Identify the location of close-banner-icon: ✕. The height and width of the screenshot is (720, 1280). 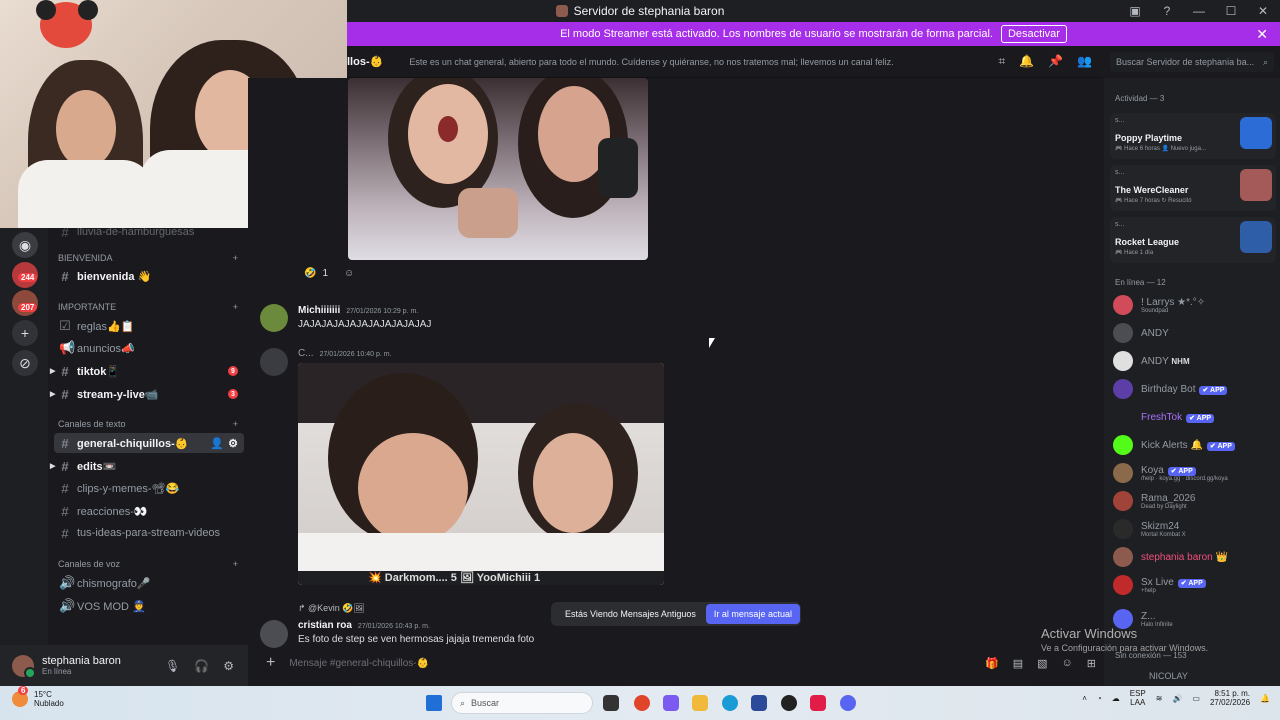
(1262, 34).